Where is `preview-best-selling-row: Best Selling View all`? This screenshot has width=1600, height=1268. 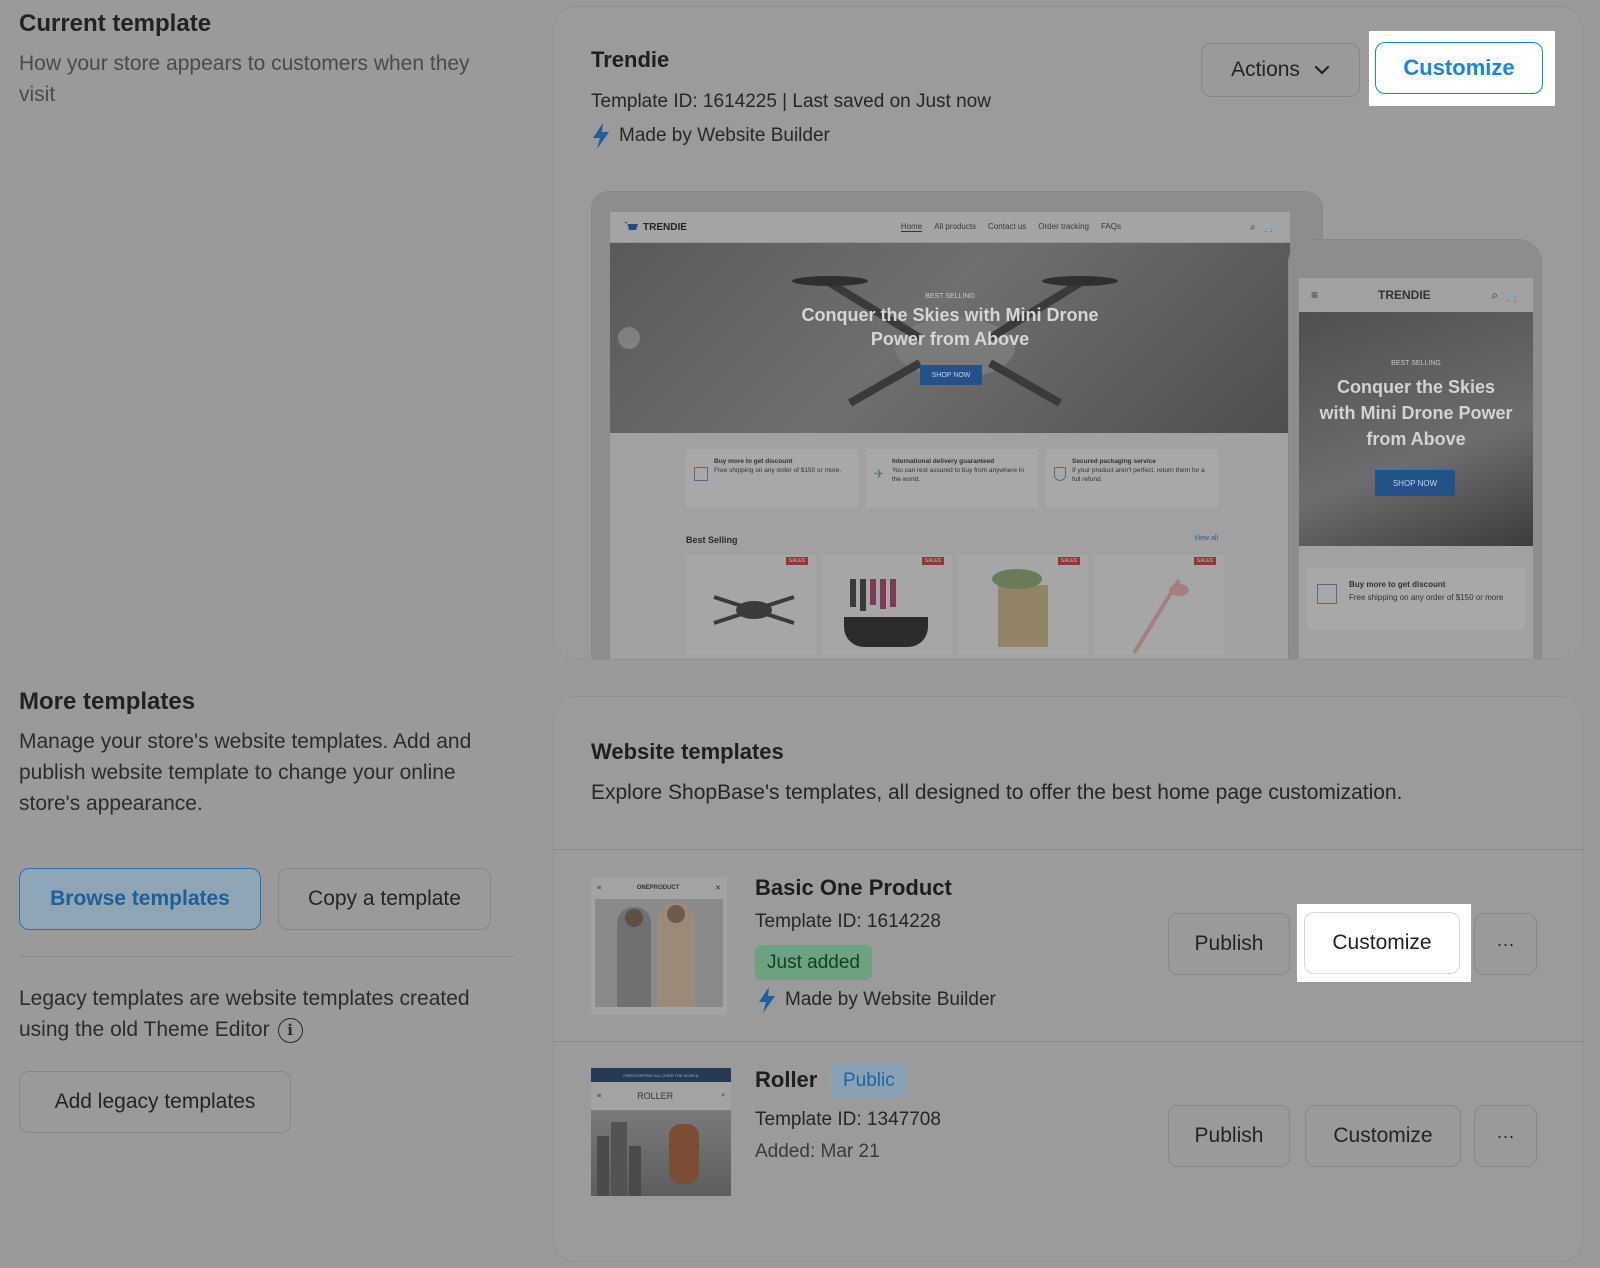
preview-best-selling-row: Best Selling View all is located at coordinates (952, 540).